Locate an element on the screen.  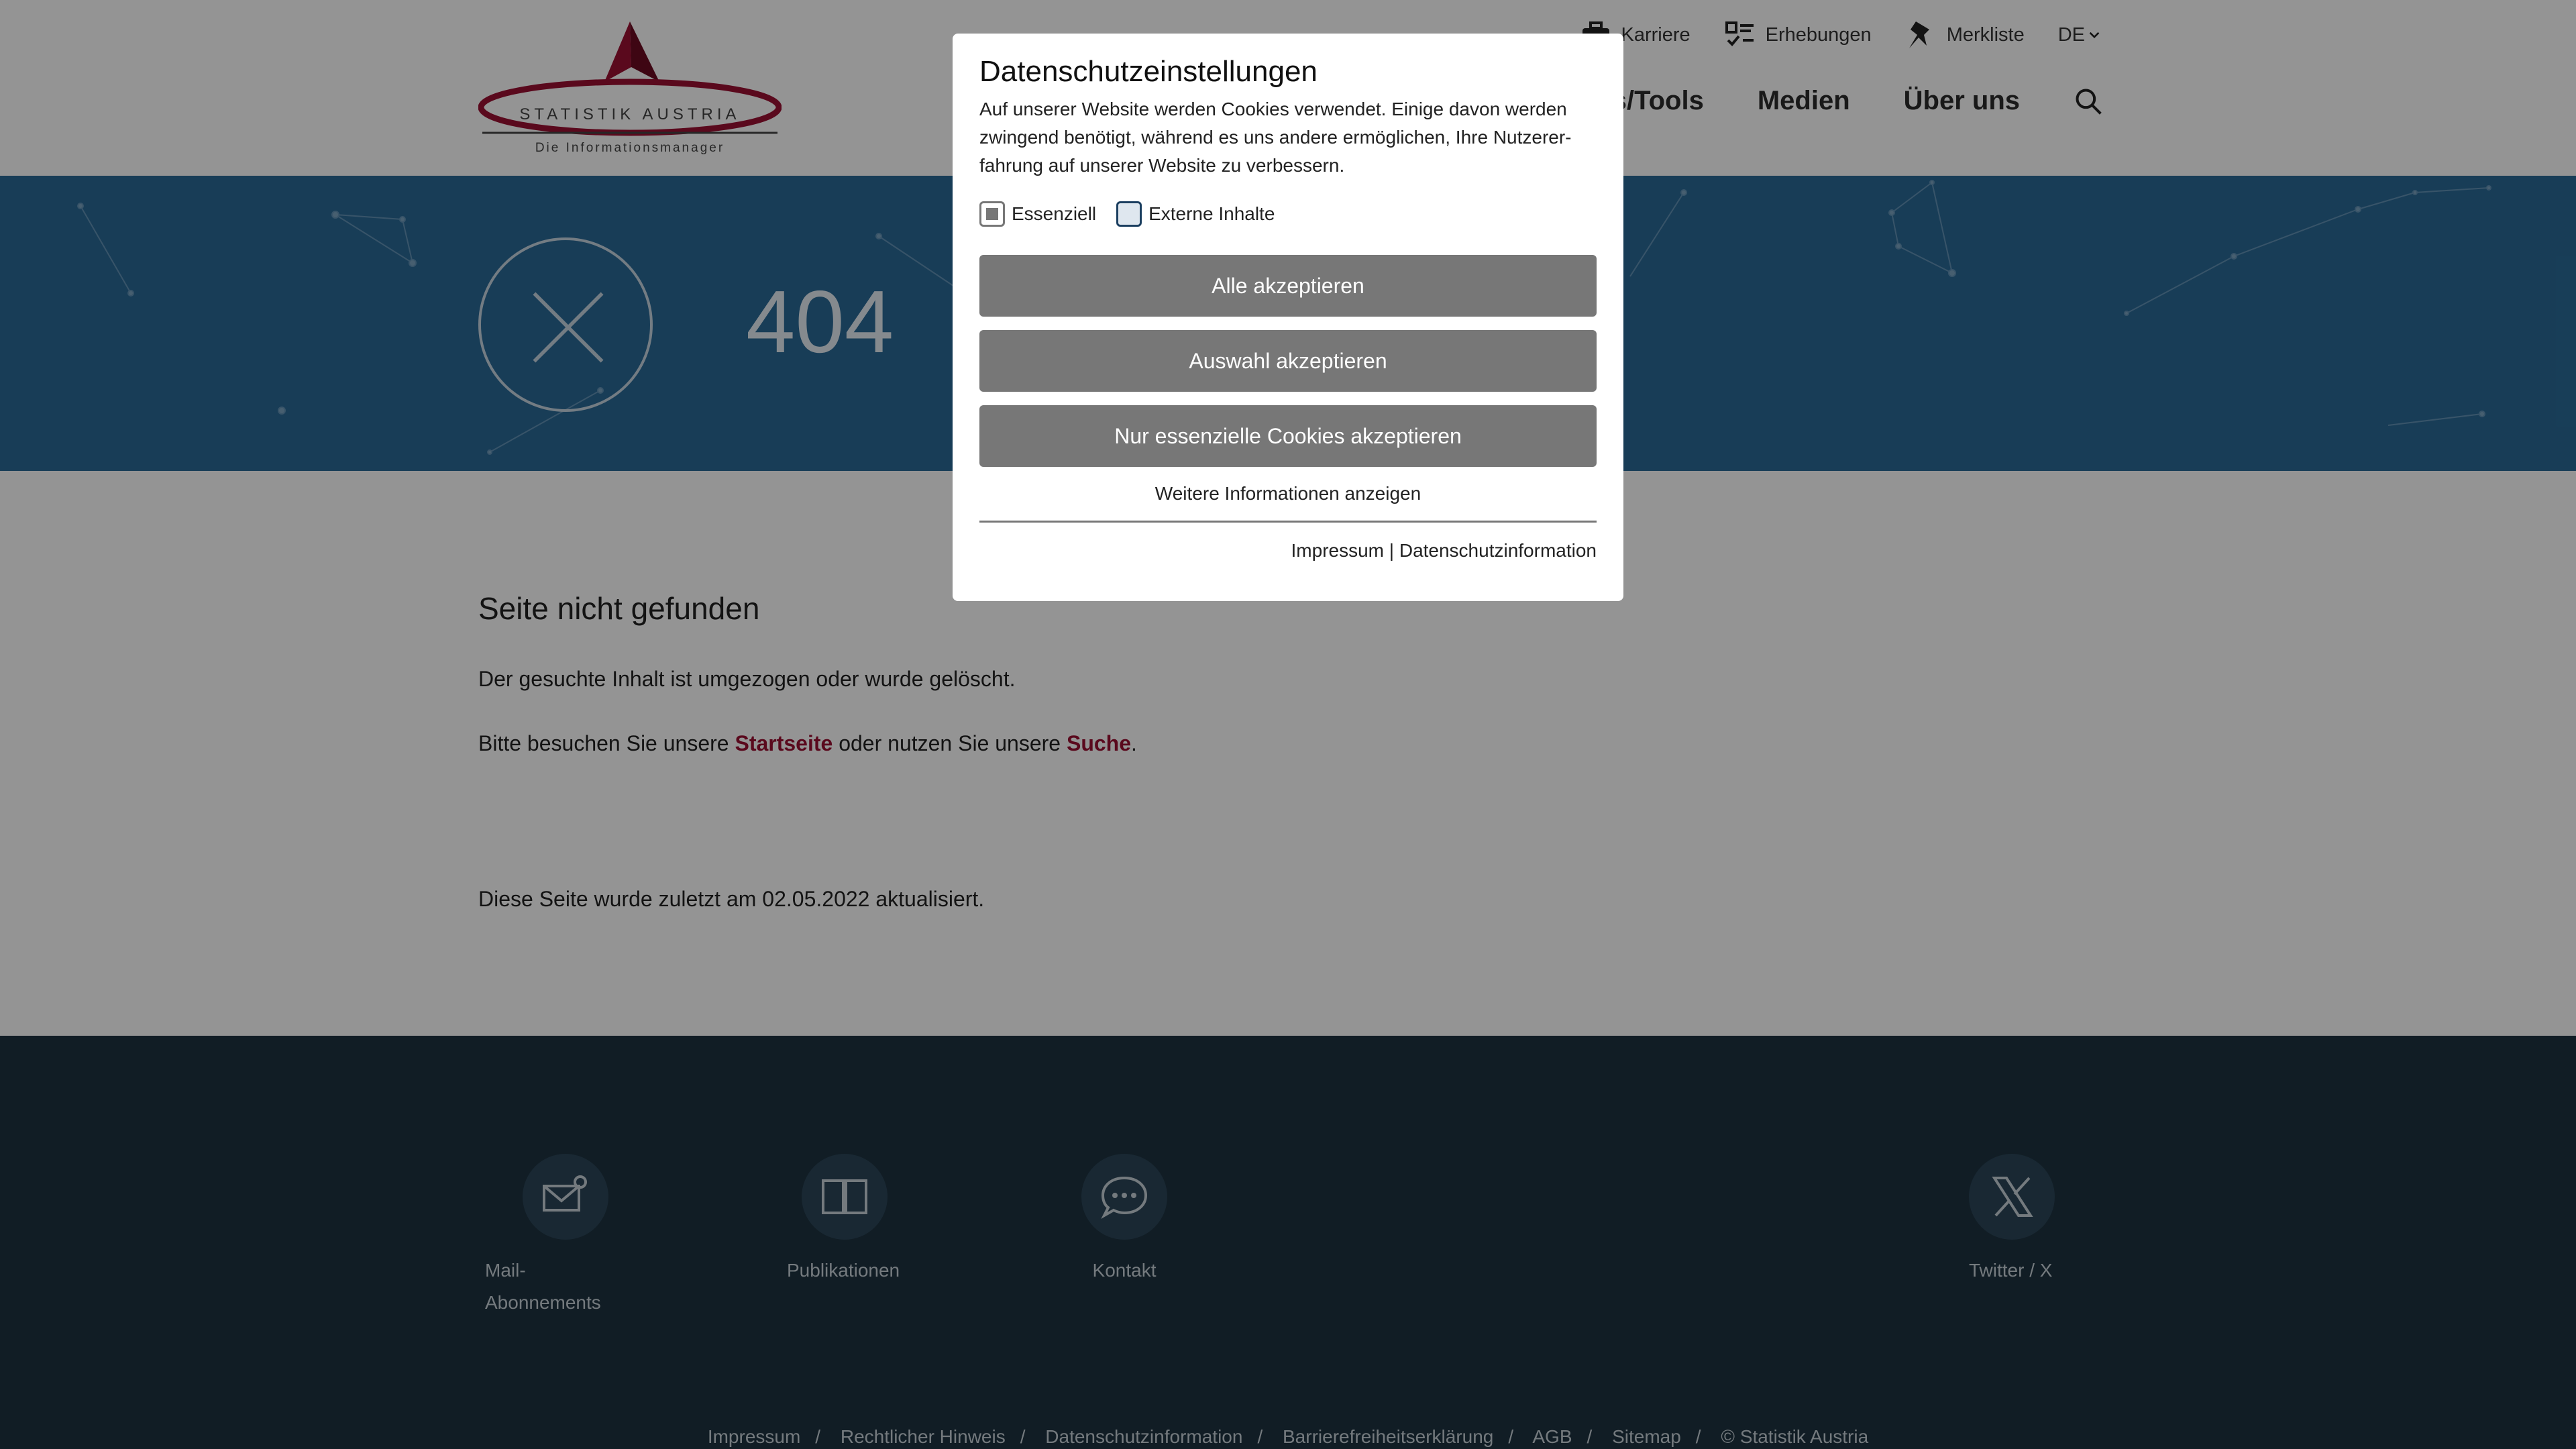
dialog-link-impressum: Impressum is located at coordinates (1337, 550).